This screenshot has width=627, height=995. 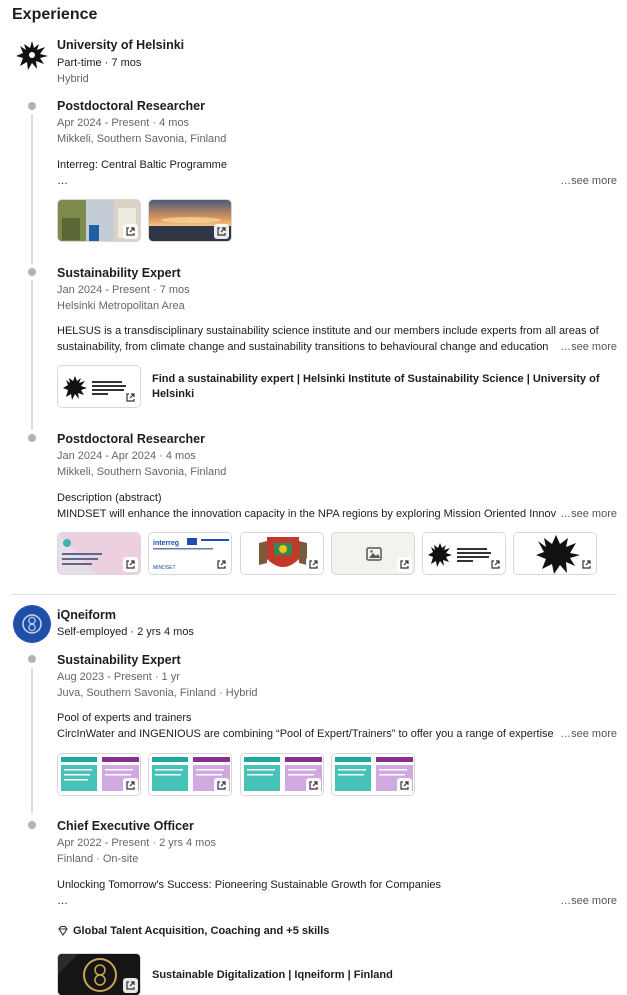 I want to click on media-placeholder-thumbnail, so click(x=373, y=553).